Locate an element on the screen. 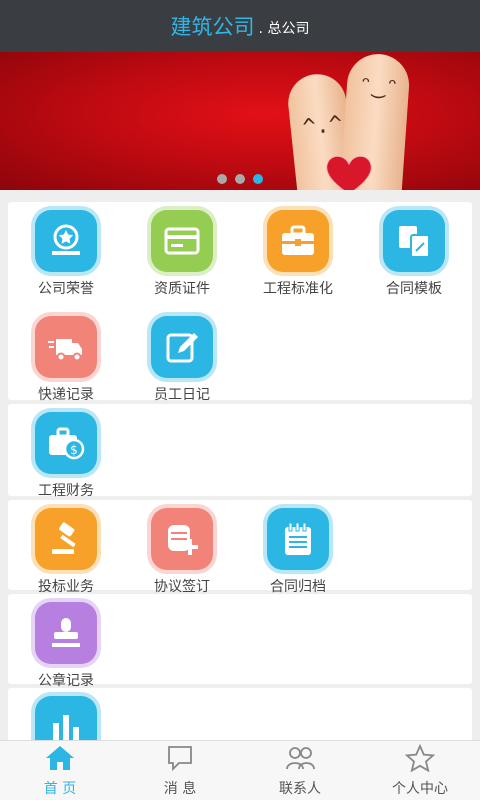 The width and height of the screenshot is (480, 800). menu-tile-label: 资质证件 is located at coordinates (182, 289).